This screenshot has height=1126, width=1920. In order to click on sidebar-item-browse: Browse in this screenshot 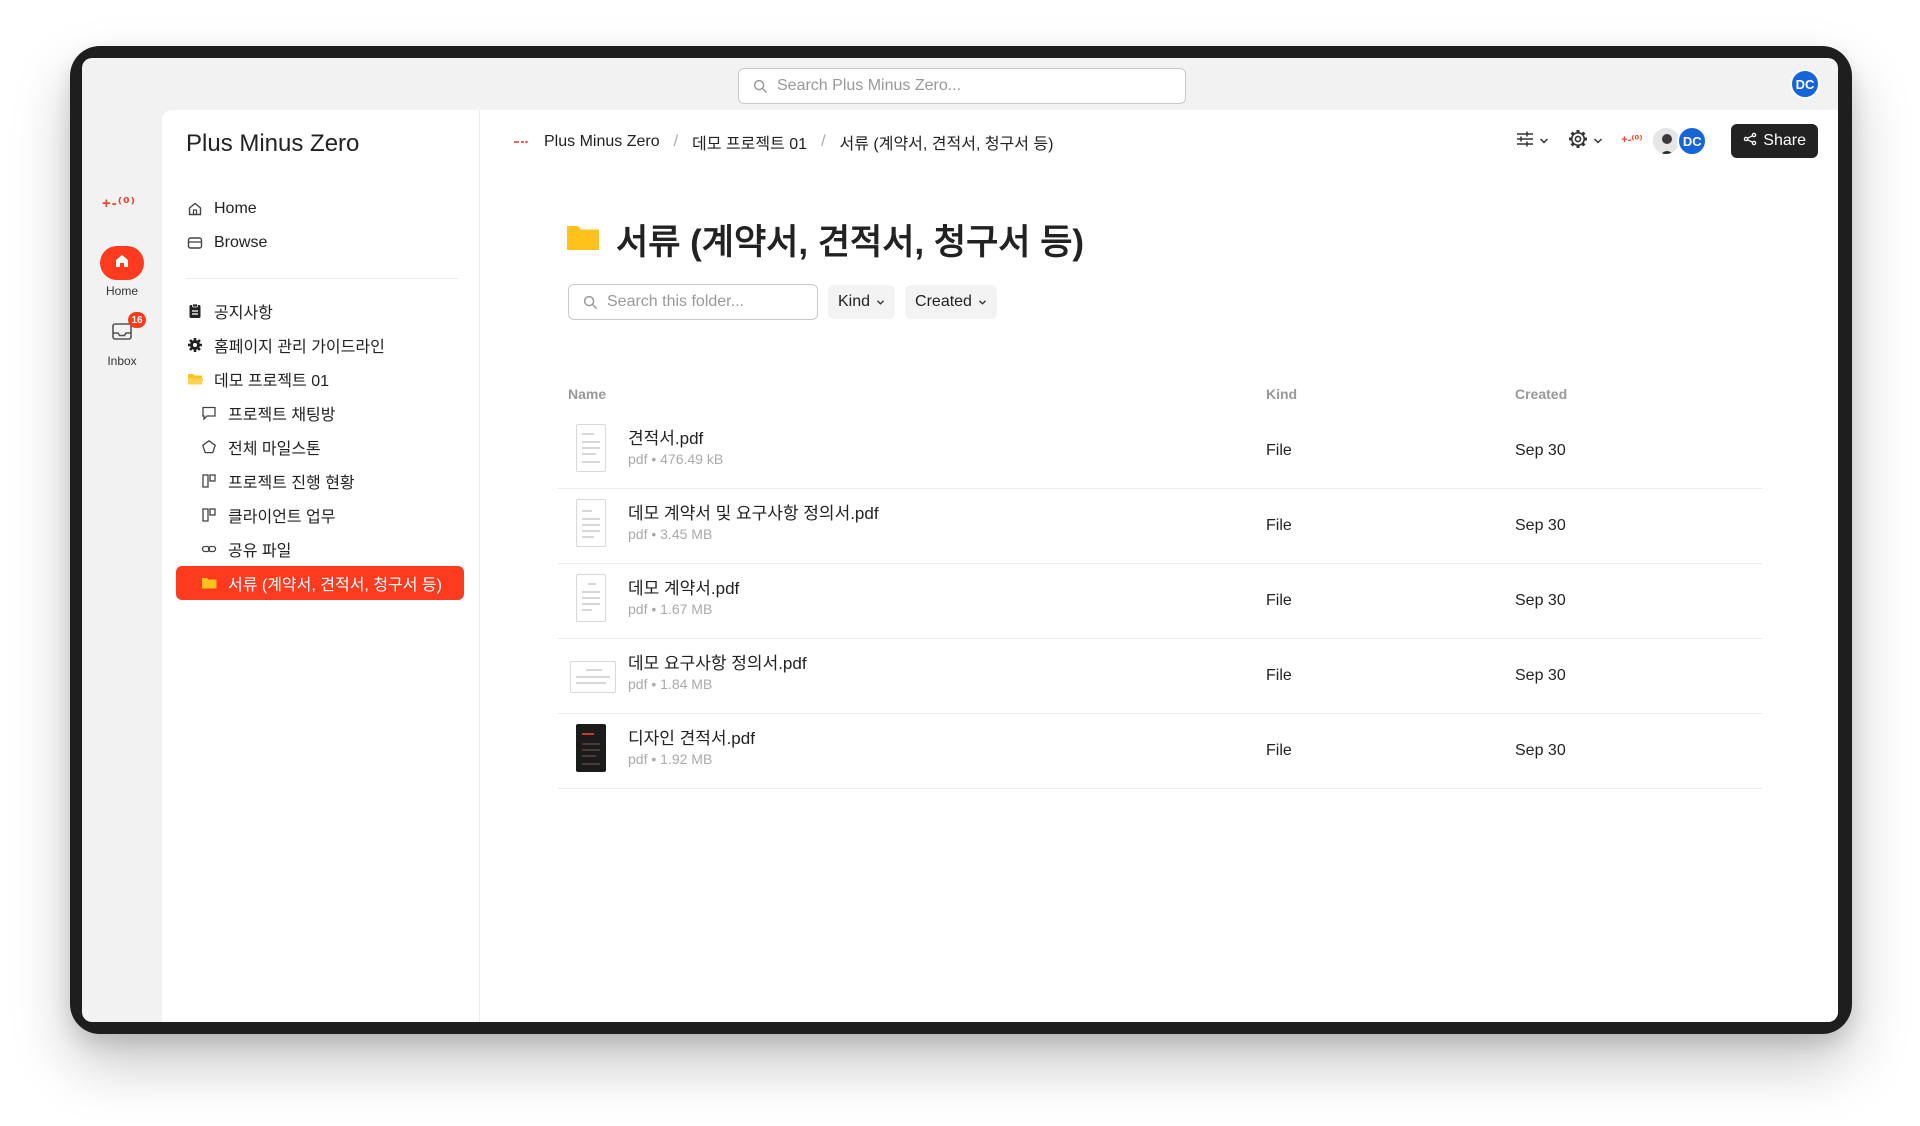, I will do `click(320, 243)`.